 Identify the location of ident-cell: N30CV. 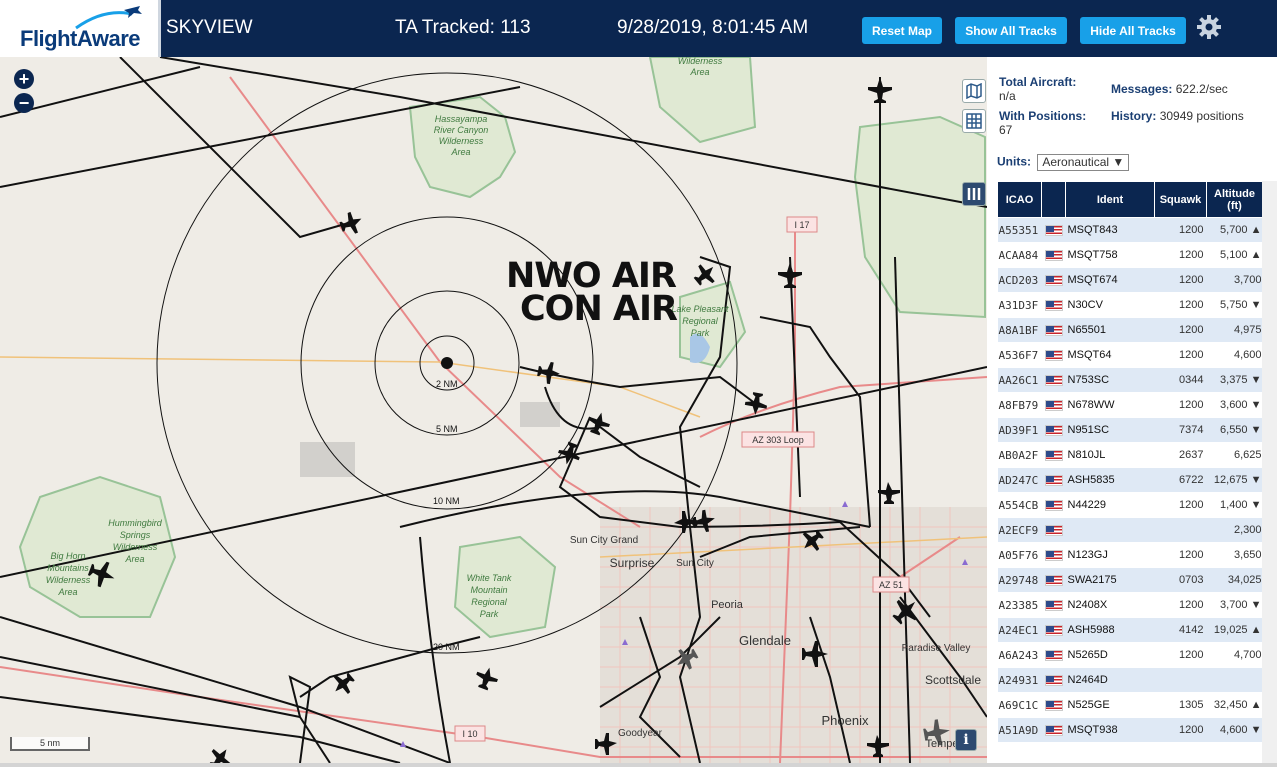
(1110, 305).